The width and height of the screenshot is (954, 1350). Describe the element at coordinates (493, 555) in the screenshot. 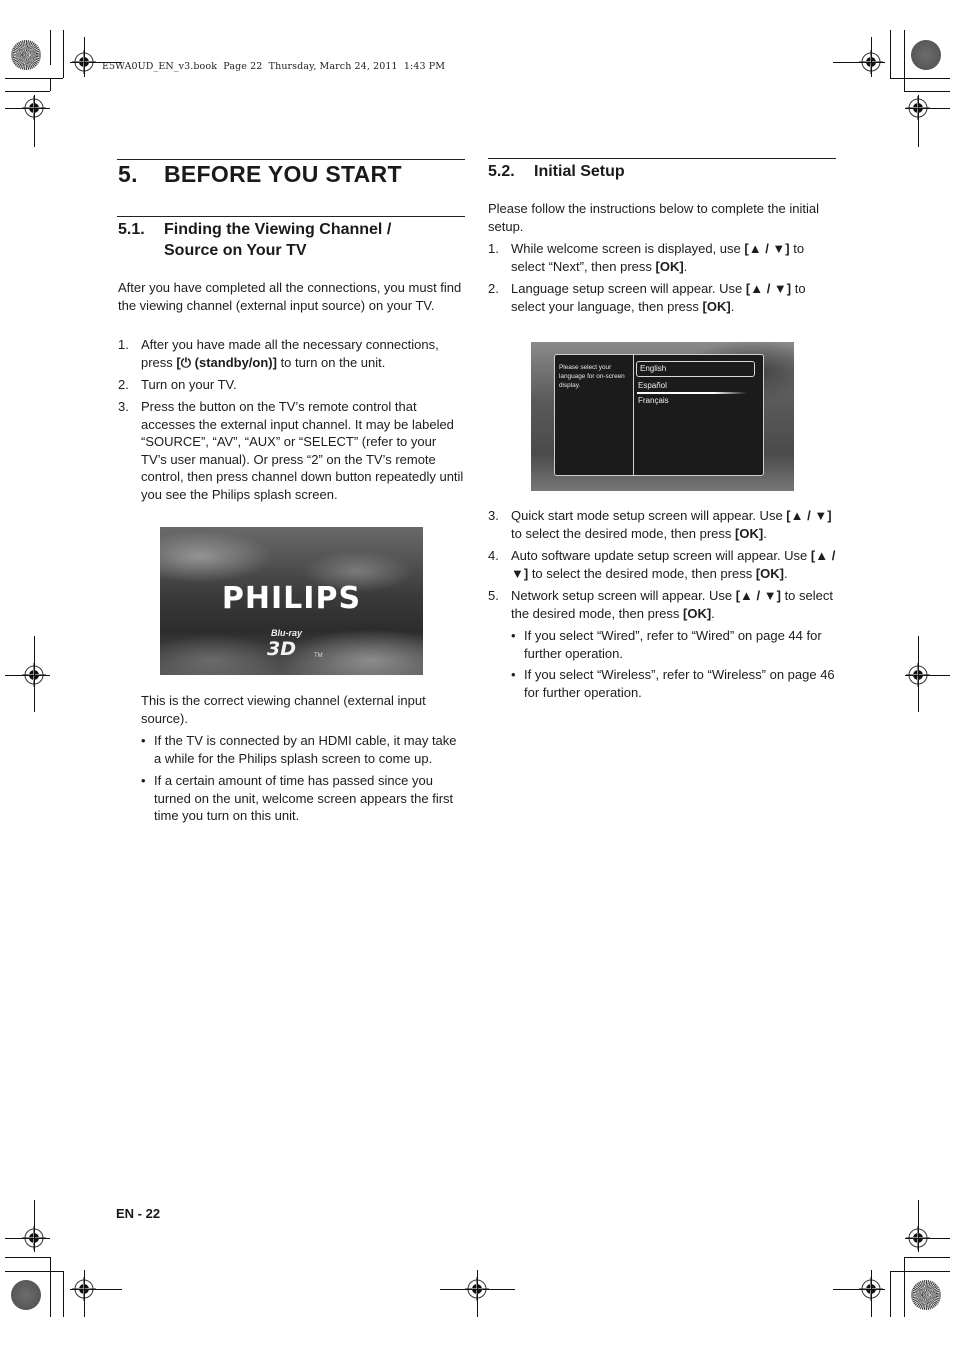

I see `step-number: 4.` at that location.